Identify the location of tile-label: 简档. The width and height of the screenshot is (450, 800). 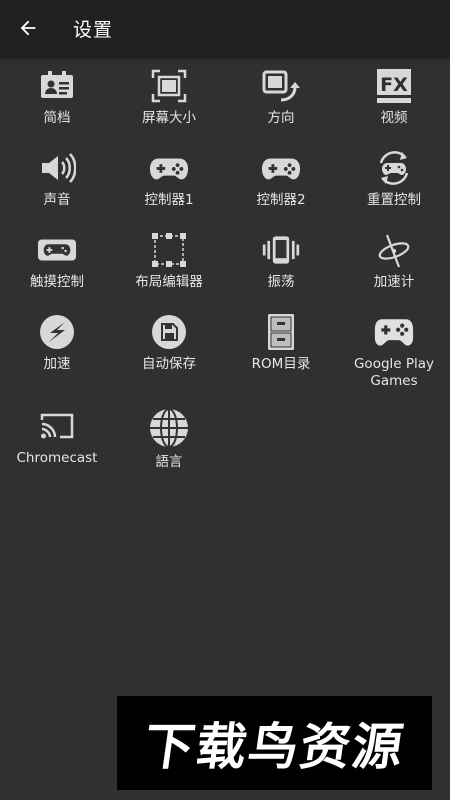
(57, 118).